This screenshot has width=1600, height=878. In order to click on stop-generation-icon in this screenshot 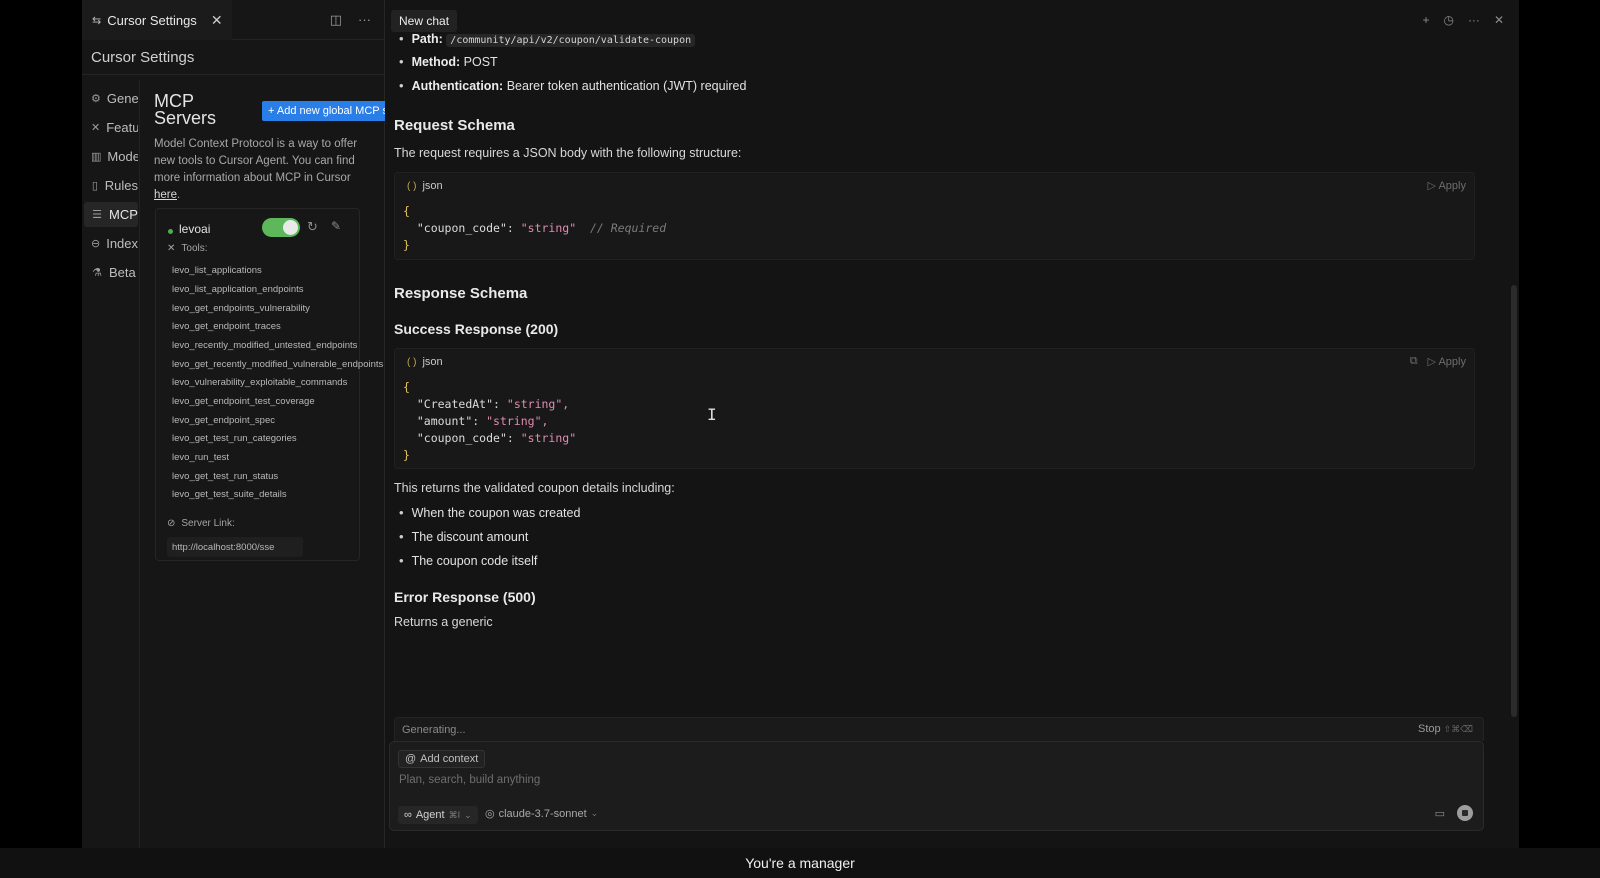, I will do `click(1465, 813)`.